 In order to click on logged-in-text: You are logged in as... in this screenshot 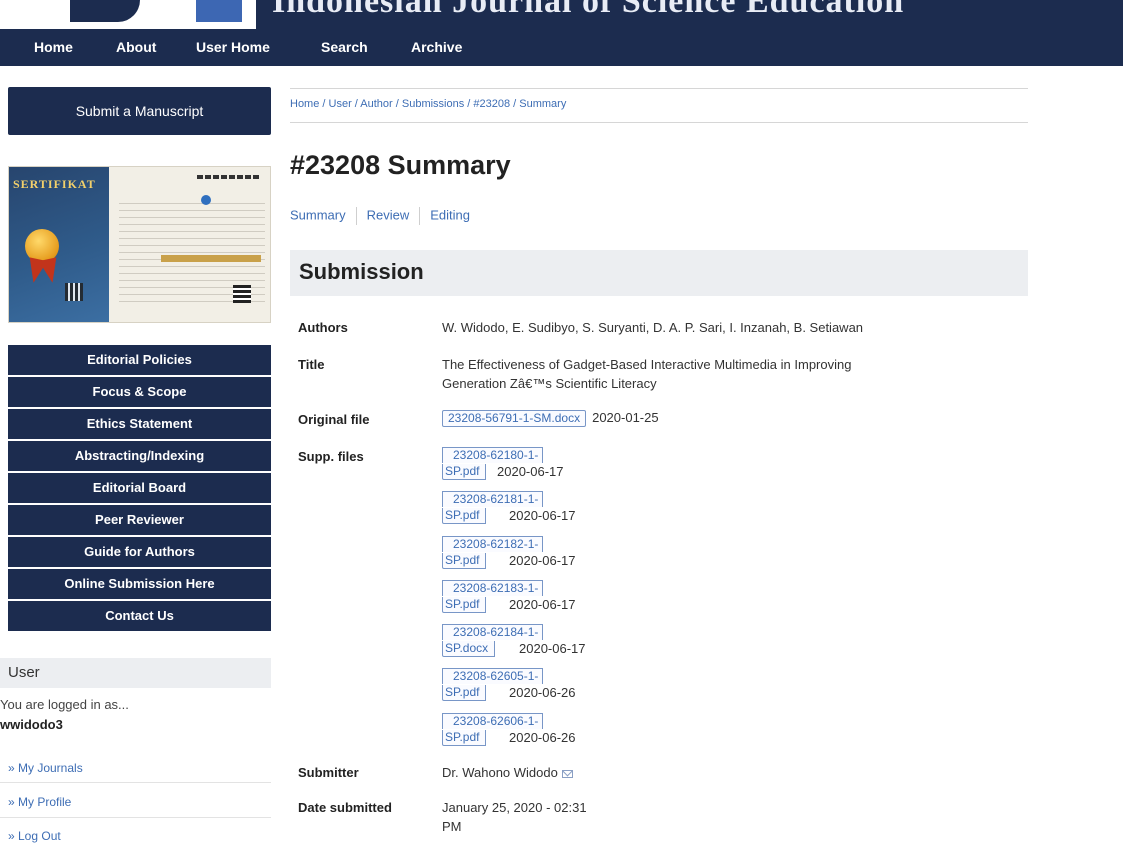, I will do `click(64, 704)`.